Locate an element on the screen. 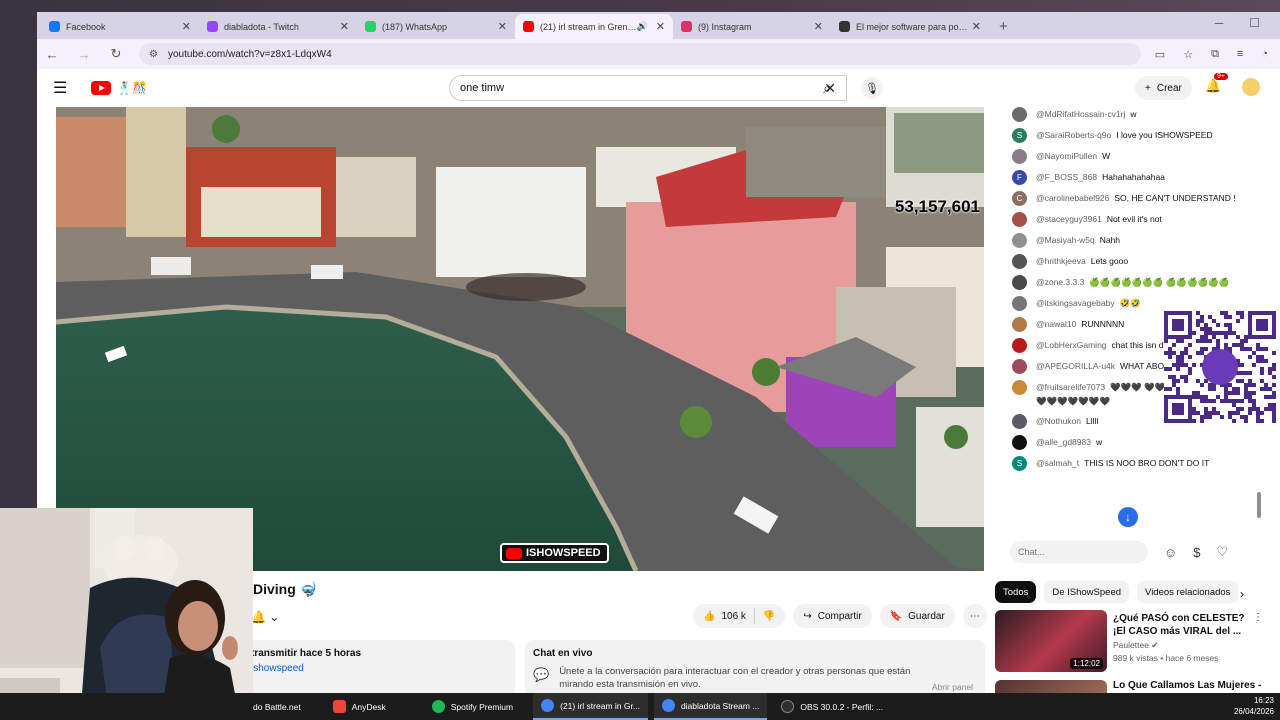  speaker-icon: 🔊 is located at coordinates (642, 26).